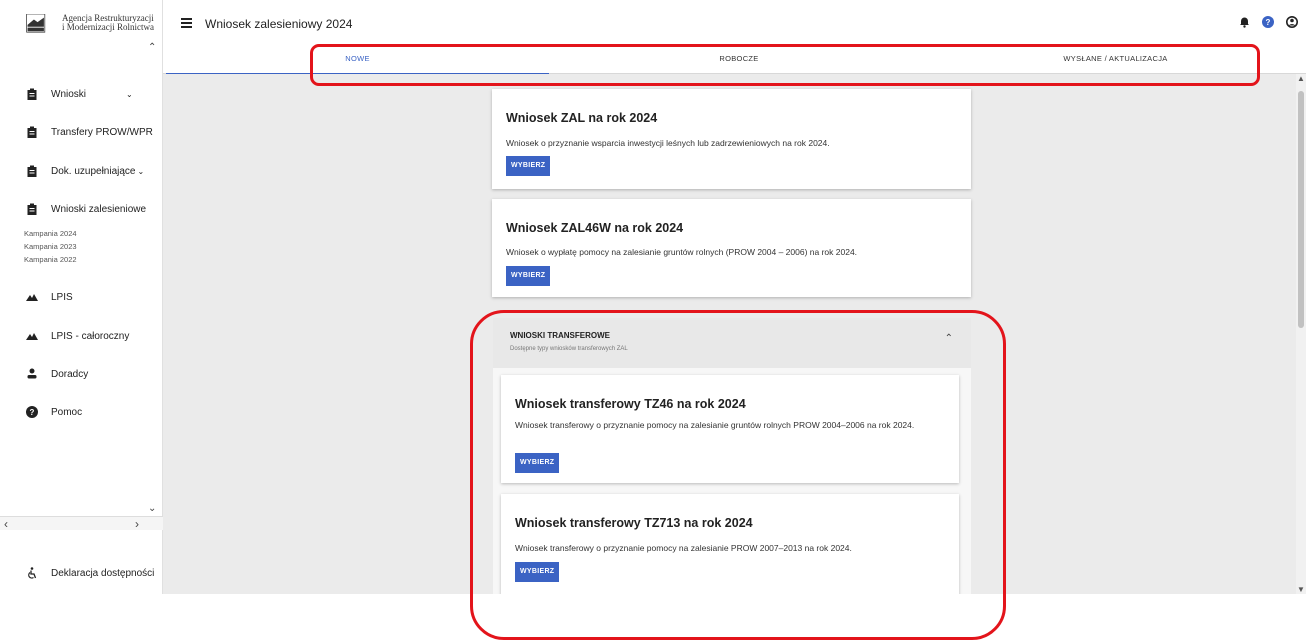  What do you see at coordinates (1244, 22) in the screenshot?
I see `bell-icon` at bounding box center [1244, 22].